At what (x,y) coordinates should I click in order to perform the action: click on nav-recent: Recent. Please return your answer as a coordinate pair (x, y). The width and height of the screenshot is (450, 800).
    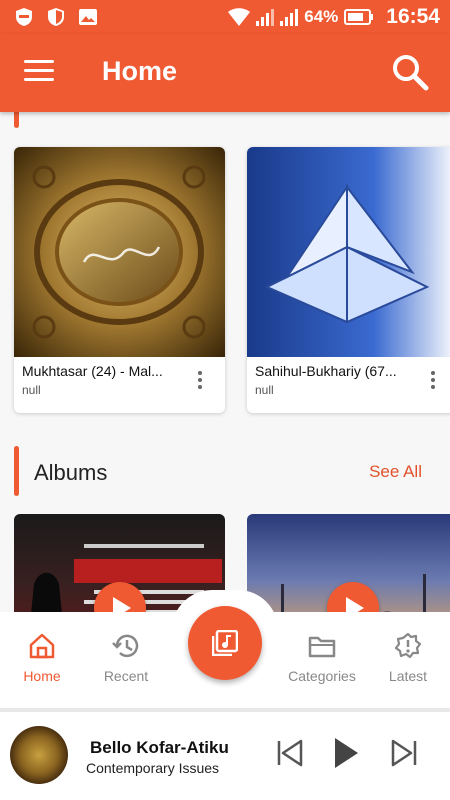
    Looking at the image, I should click on (126, 658).